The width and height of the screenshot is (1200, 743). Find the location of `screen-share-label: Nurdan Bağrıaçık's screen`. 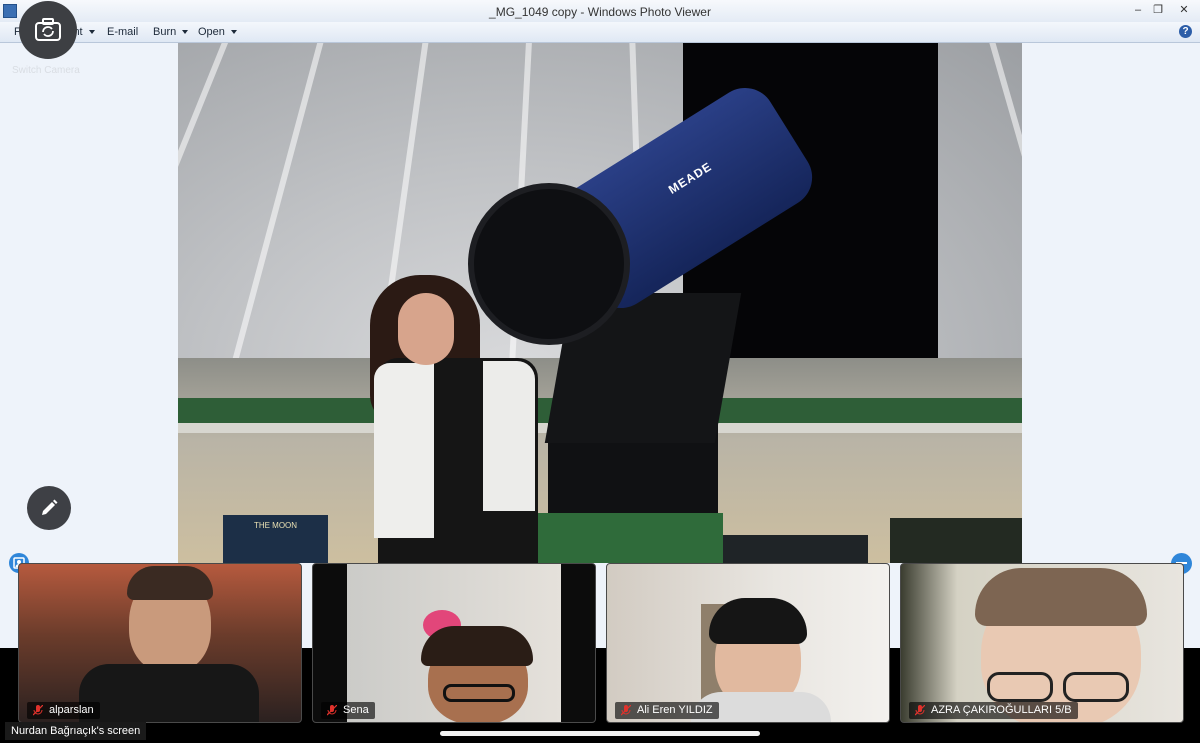

screen-share-label: Nurdan Bağrıaçık's screen is located at coordinates (76, 731).